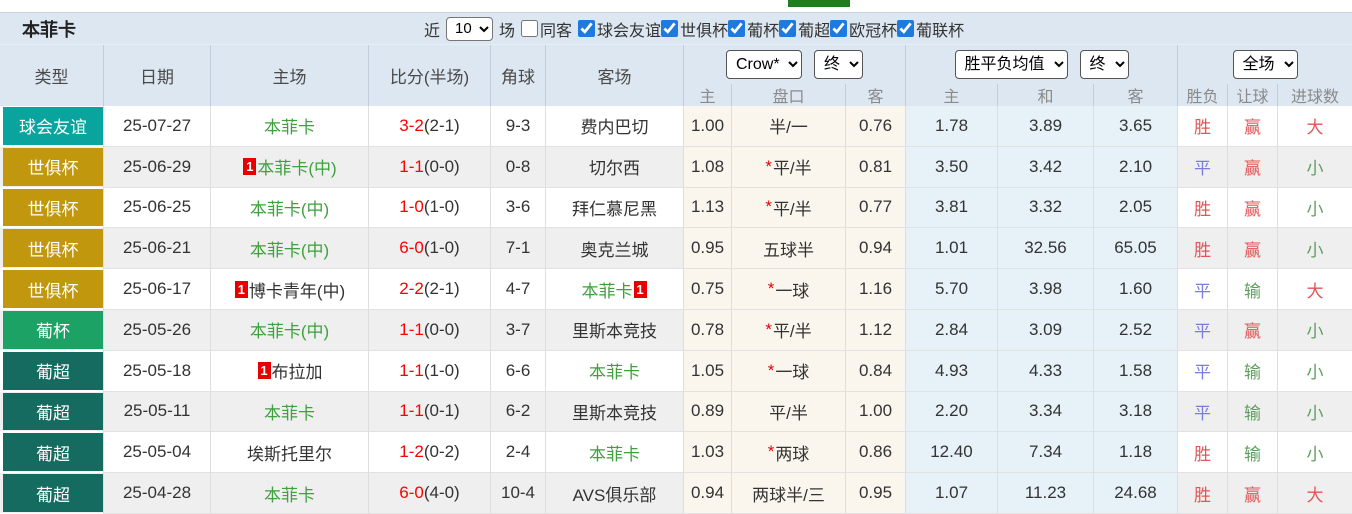  What do you see at coordinates (676, 6) in the screenshot?
I see `top-strip` at bounding box center [676, 6].